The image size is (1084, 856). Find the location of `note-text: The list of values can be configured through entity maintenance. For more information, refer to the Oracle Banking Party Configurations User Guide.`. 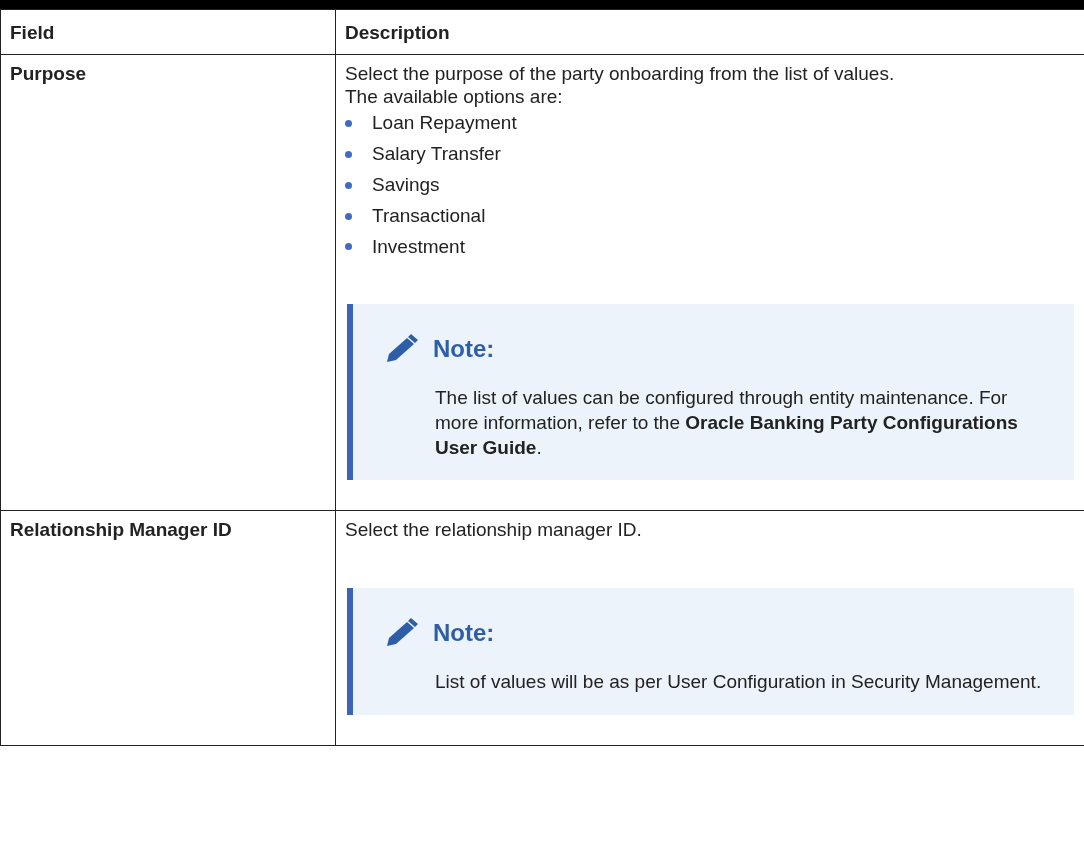

note-text: The list of values can be configured through entity maintenance. For more information, refer to the Oracle Banking Party Configurations User Guide. is located at coordinates (726, 423).